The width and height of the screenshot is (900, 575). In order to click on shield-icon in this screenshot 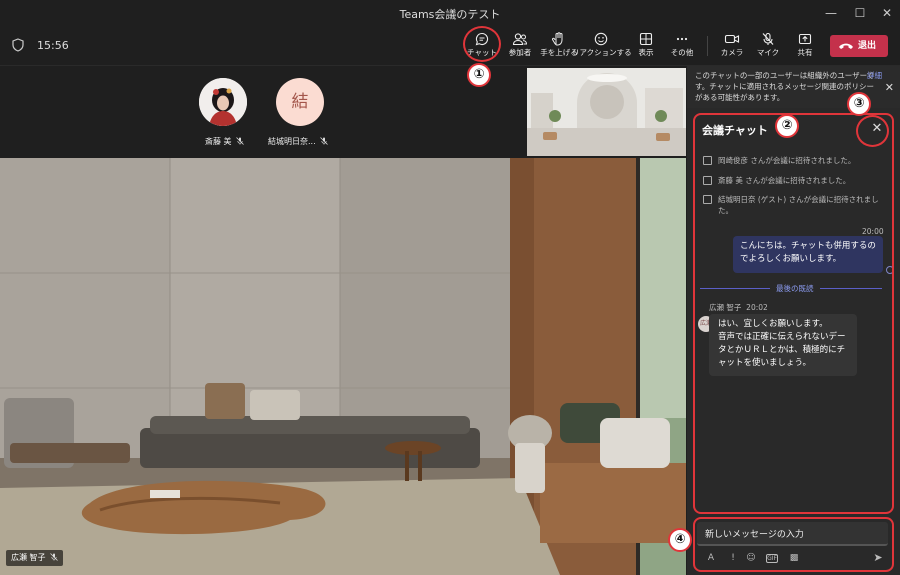, I will do `click(18, 45)`.